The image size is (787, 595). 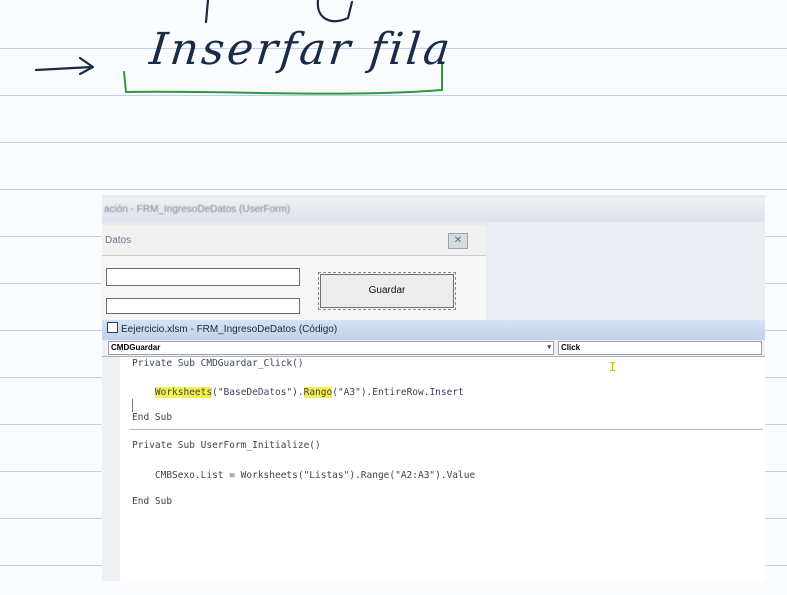 What do you see at coordinates (331, 348) in the screenshot?
I see `object-dropdown: CMDGuardar ▾` at bounding box center [331, 348].